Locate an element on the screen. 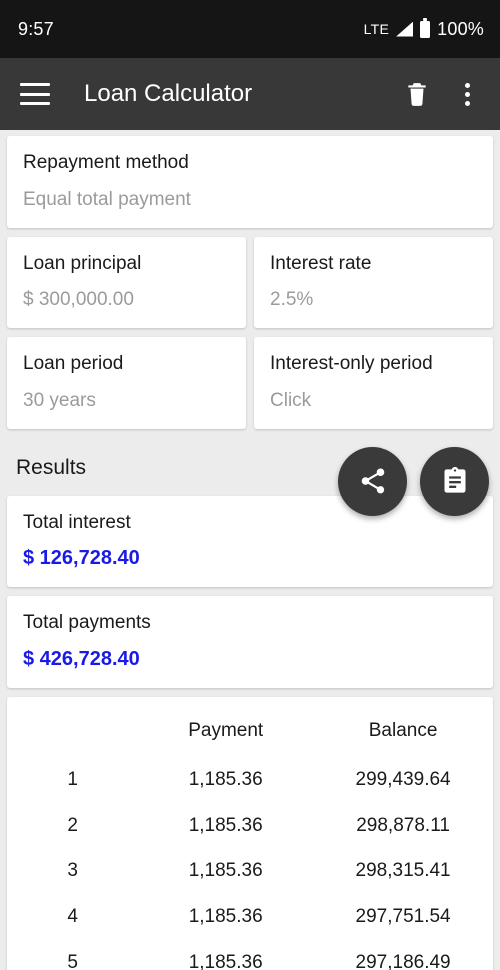 This screenshot has width=500, height=970. column-header-balance: Balance is located at coordinates (403, 730).